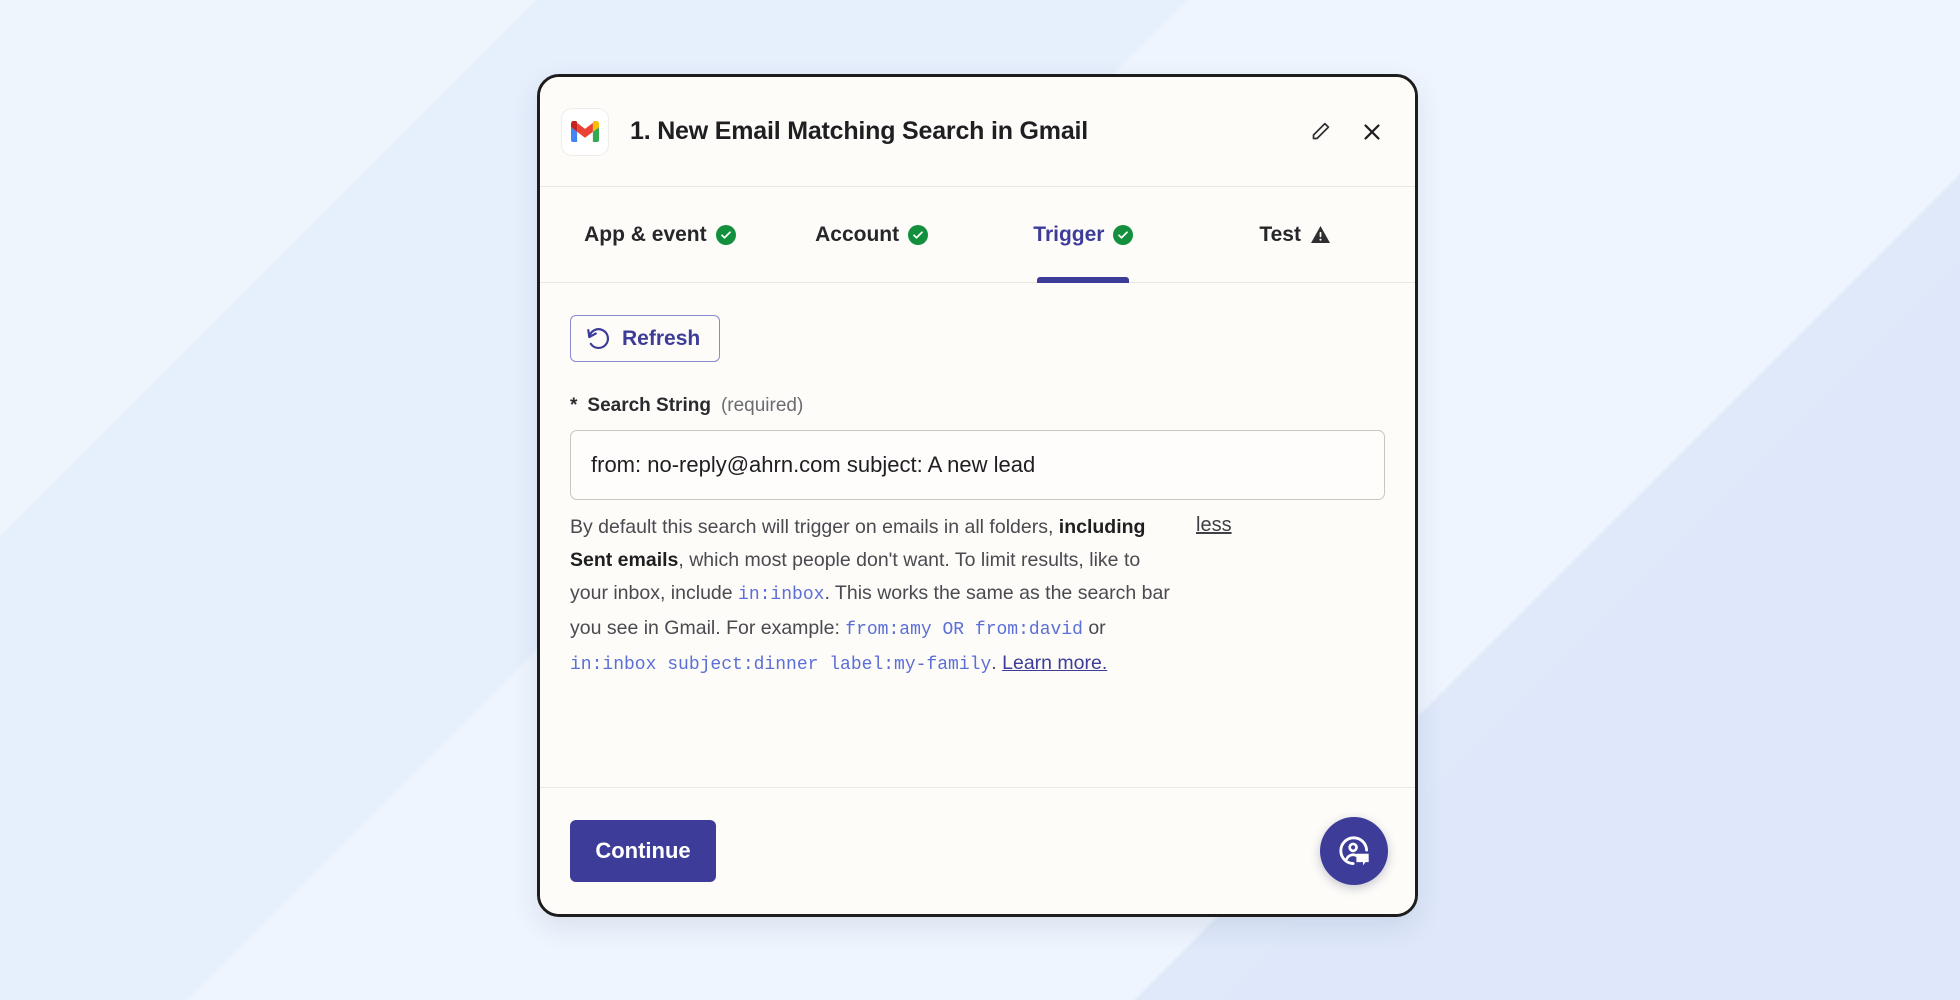  Describe the element at coordinates (574, 405) in the screenshot. I see `required-asterisk: *` at that location.